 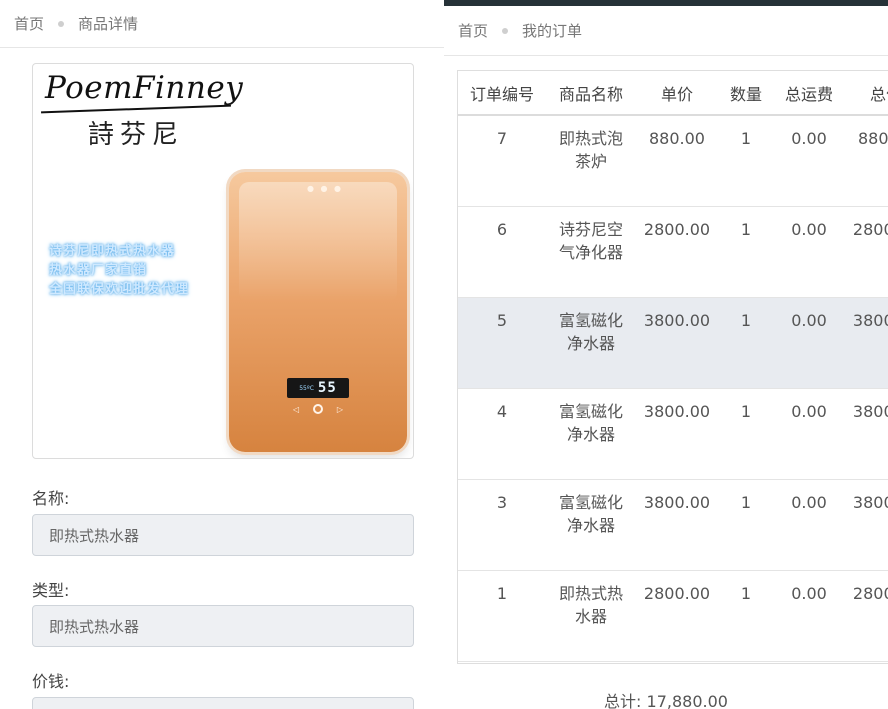 I want to click on cell-order-id: 4, so click(x=502, y=434).